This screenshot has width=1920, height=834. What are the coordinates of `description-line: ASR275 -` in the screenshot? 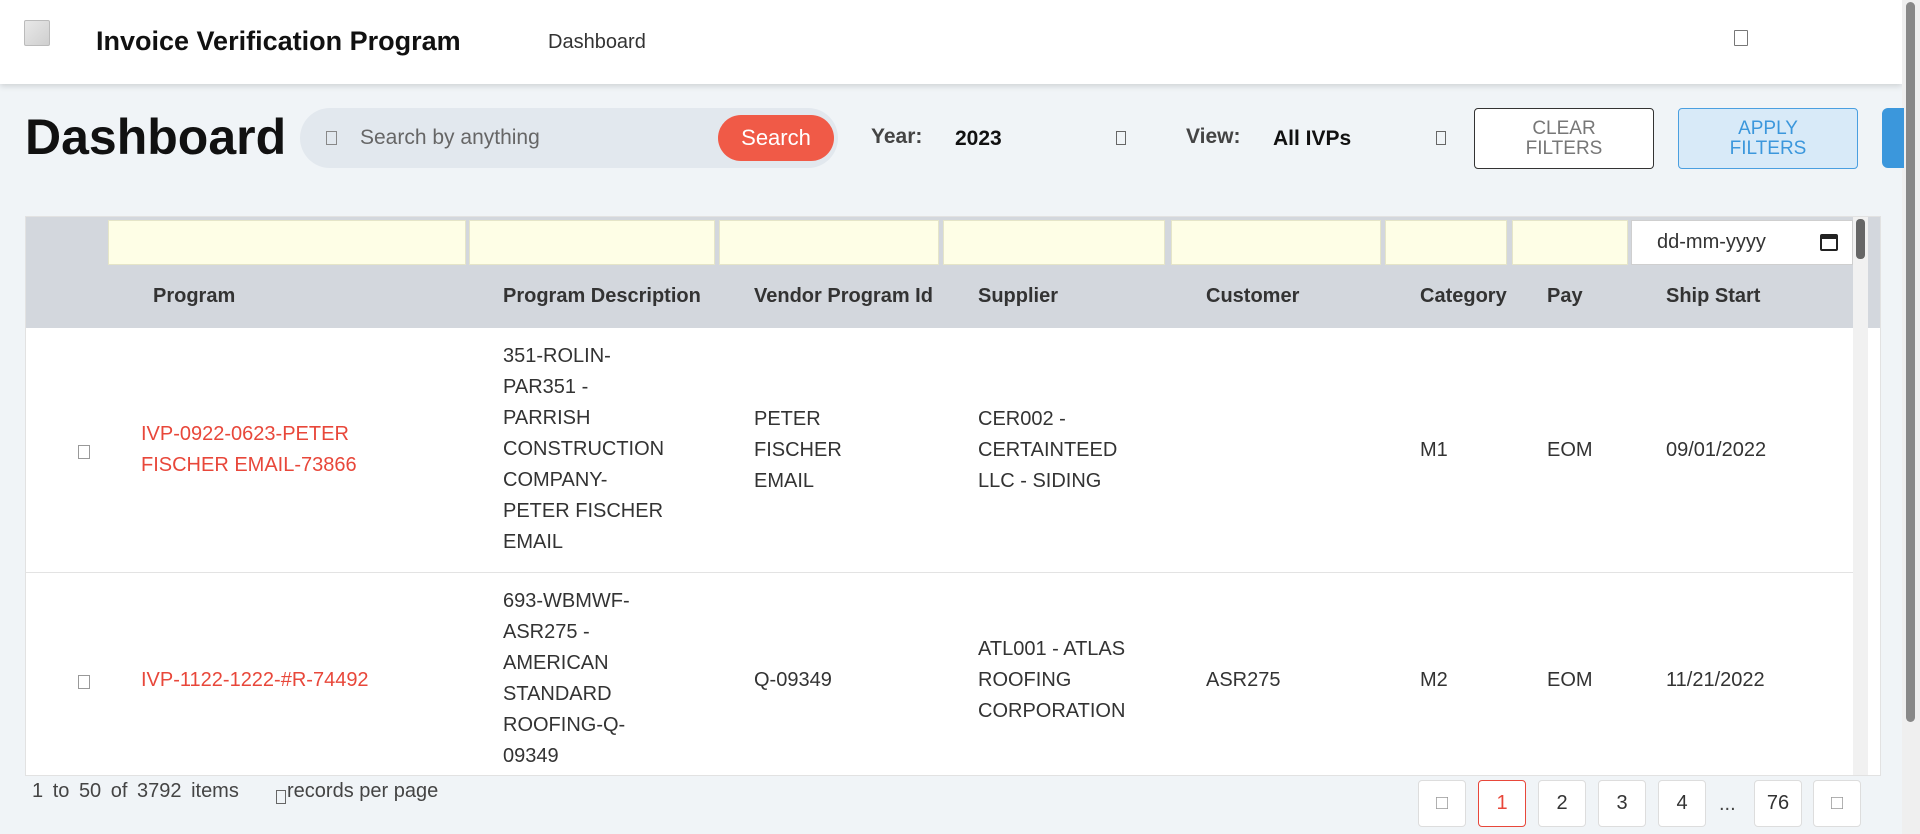 It's located at (546, 632).